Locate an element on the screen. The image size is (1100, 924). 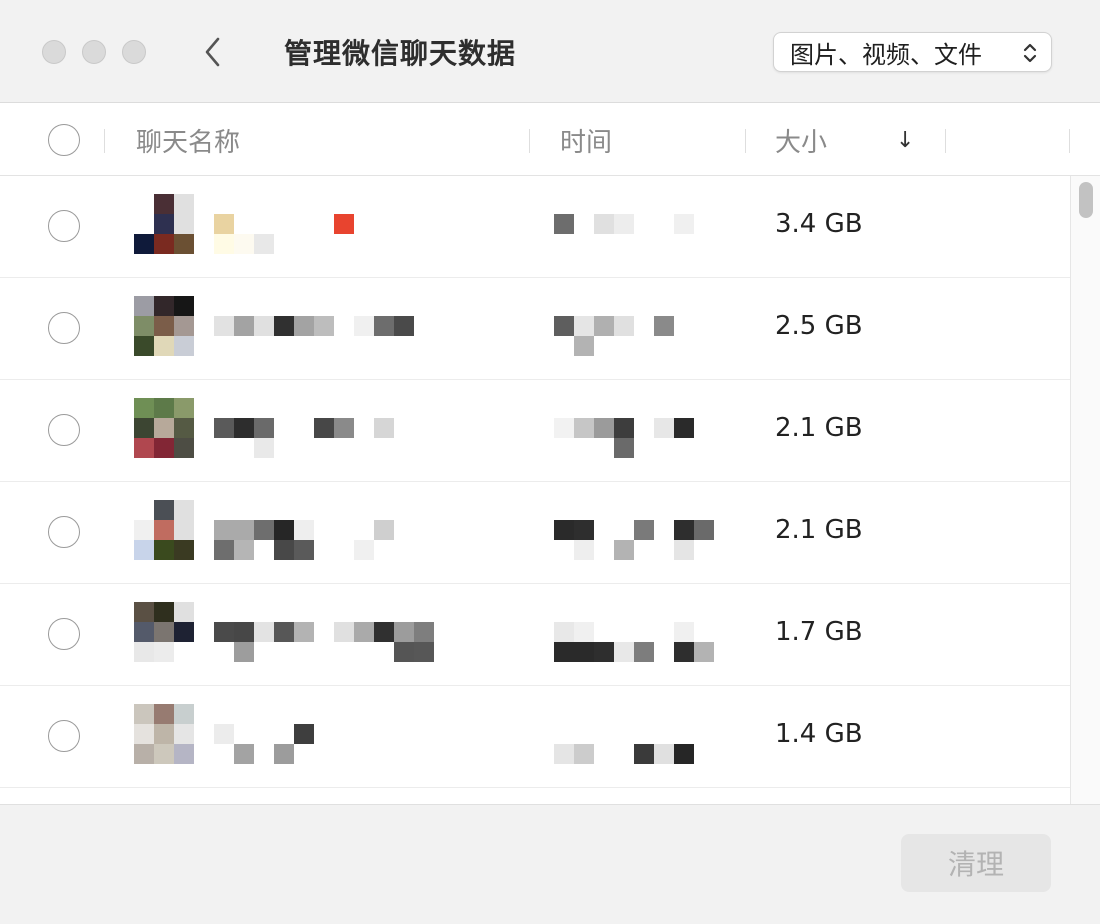
table-row: 1.7 GB is located at coordinates (535, 635).